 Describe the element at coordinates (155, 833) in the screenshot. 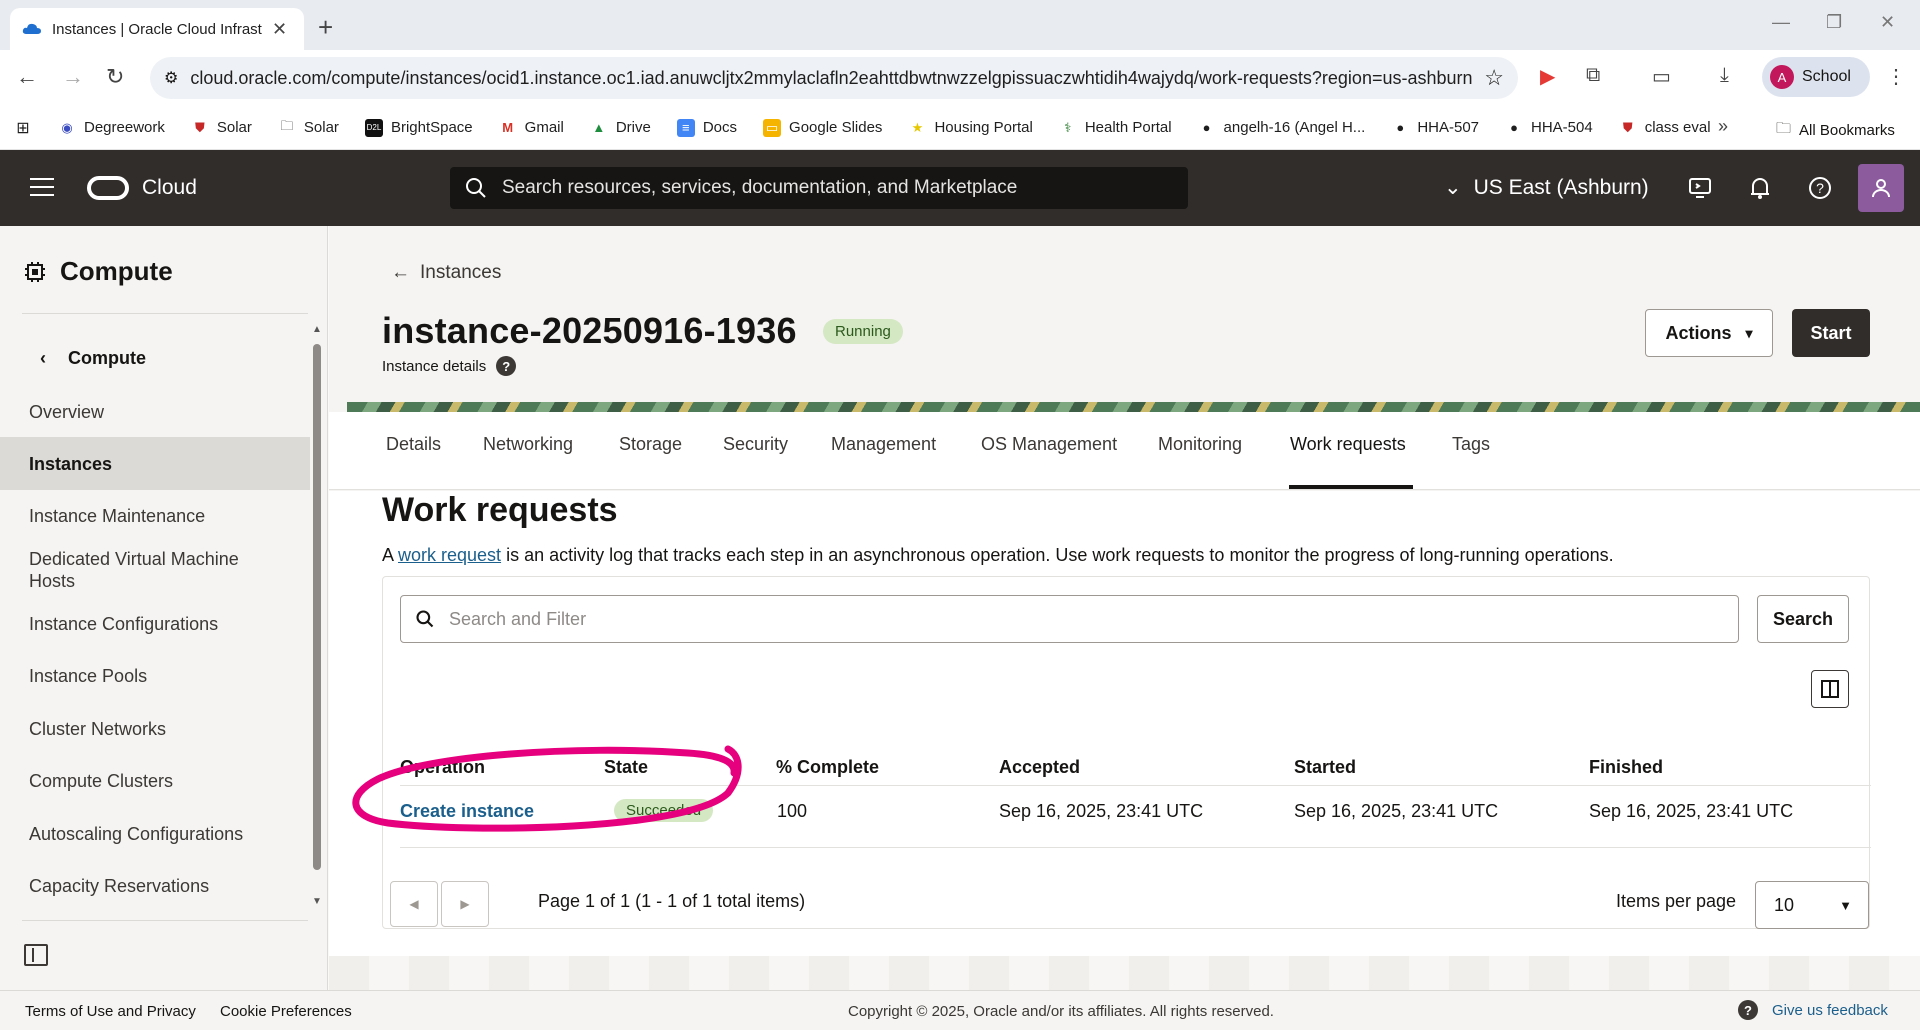

I see `sidebar-item-autoscaling-configurations: Autoscaling Configurations` at that location.